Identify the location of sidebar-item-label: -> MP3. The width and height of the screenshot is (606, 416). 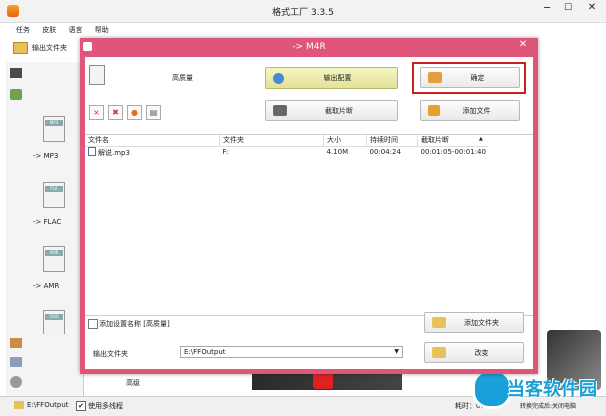
(46, 156).